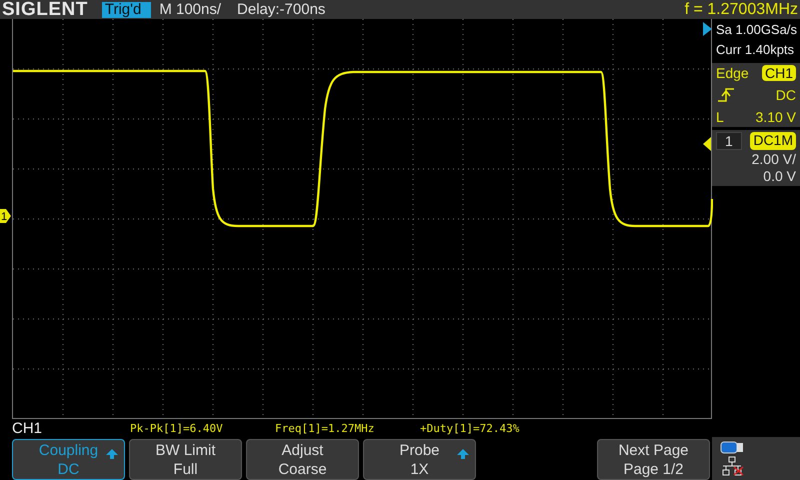 This screenshot has width=800, height=480. What do you see at coordinates (5, 216) in the screenshot?
I see `channel-marker: 1` at bounding box center [5, 216].